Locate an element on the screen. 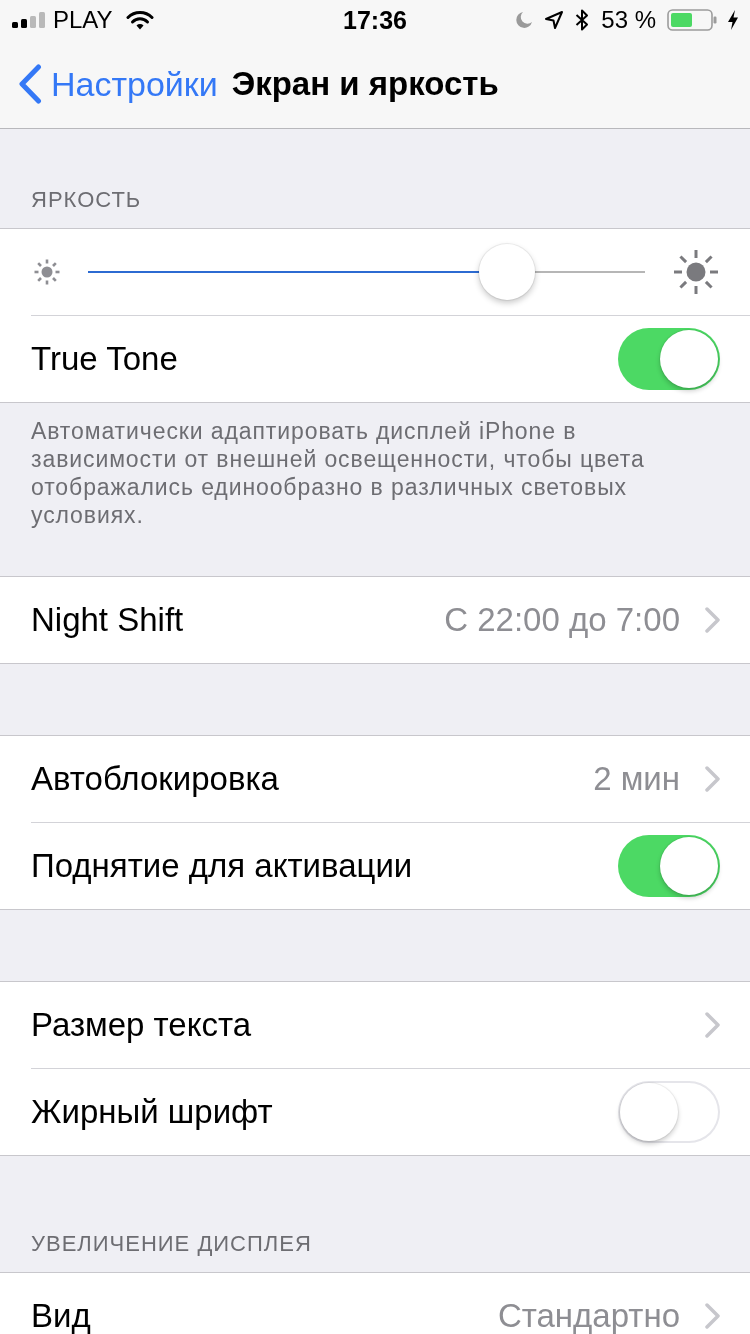 This screenshot has width=750, height=1334. row-label: True Tone is located at coordinates (104, 359).